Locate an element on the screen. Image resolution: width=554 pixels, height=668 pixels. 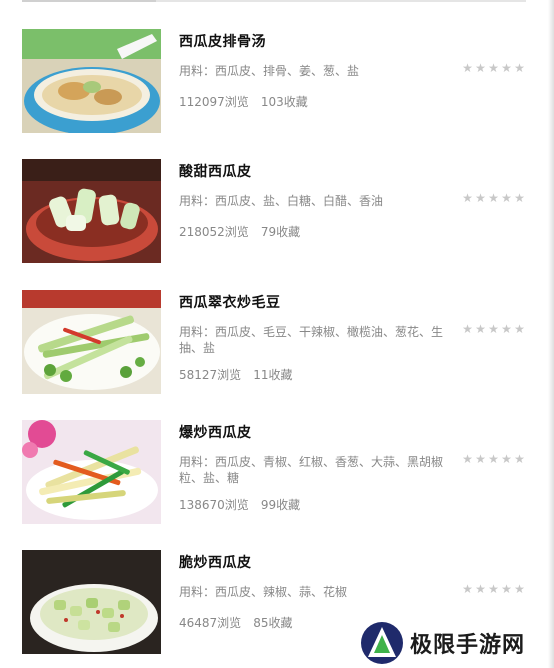
view-count: 58127浏览 is located at coordinates (210, 375).